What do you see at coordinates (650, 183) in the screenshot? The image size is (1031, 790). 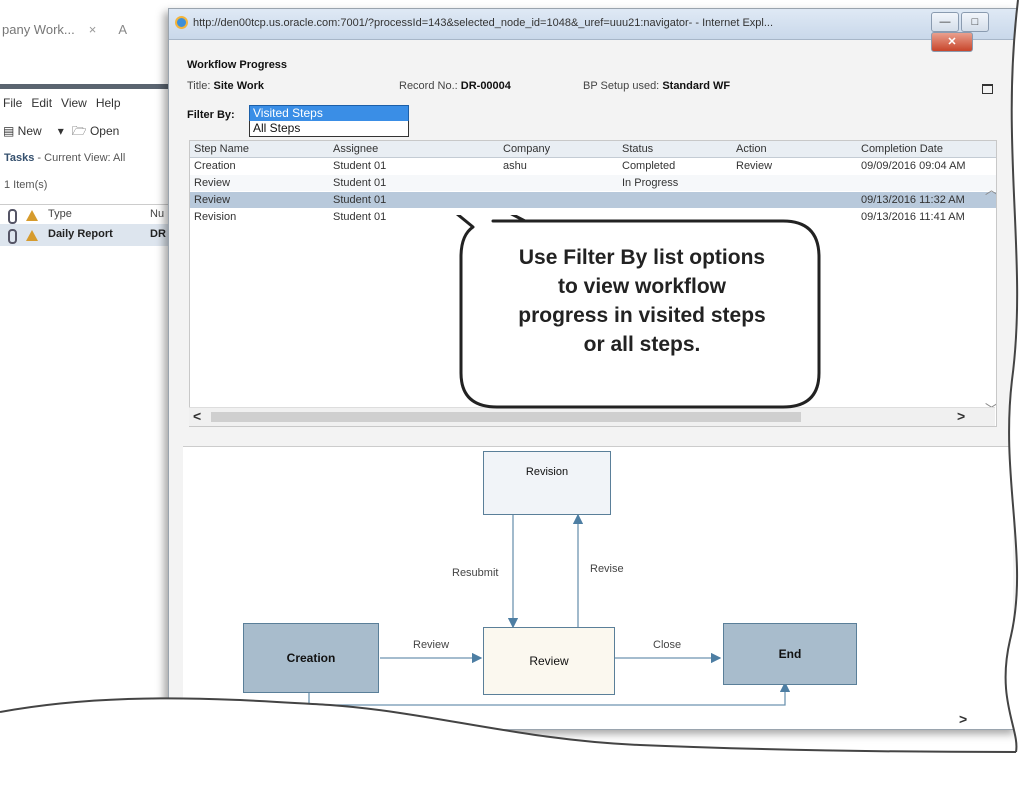 I see `cell-status: In Progress` at bounding box center [650, 183].